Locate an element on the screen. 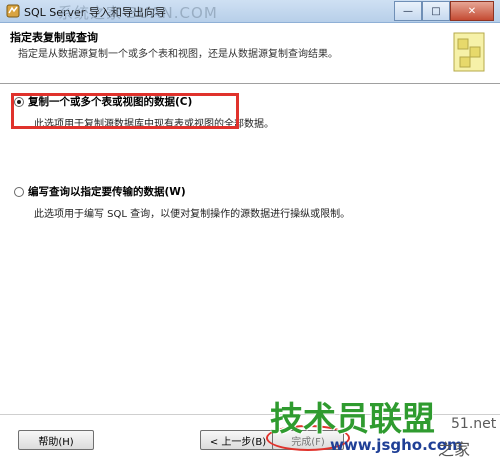 The width and height of the screenshot is (500, 463). wizard-graphic-icon is located at coordinates (469, 52).